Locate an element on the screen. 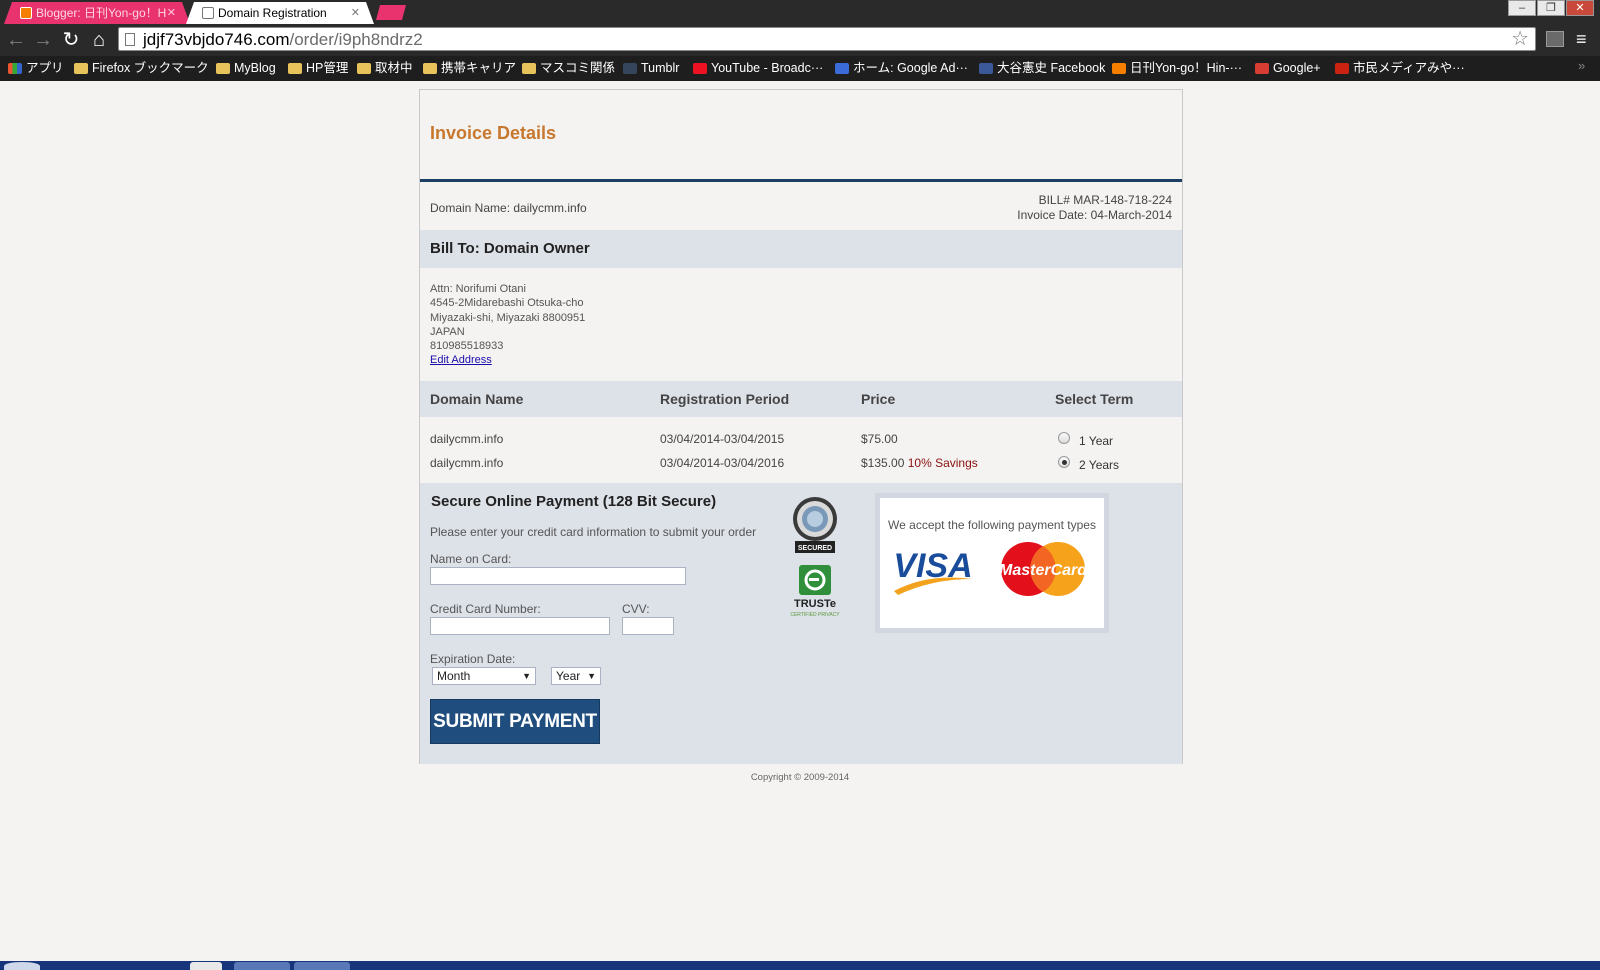 The width and height of the screenshot is (1600, 970). bookmark-masscomm: マスコミ関係 is located at coordinates (568, 68).